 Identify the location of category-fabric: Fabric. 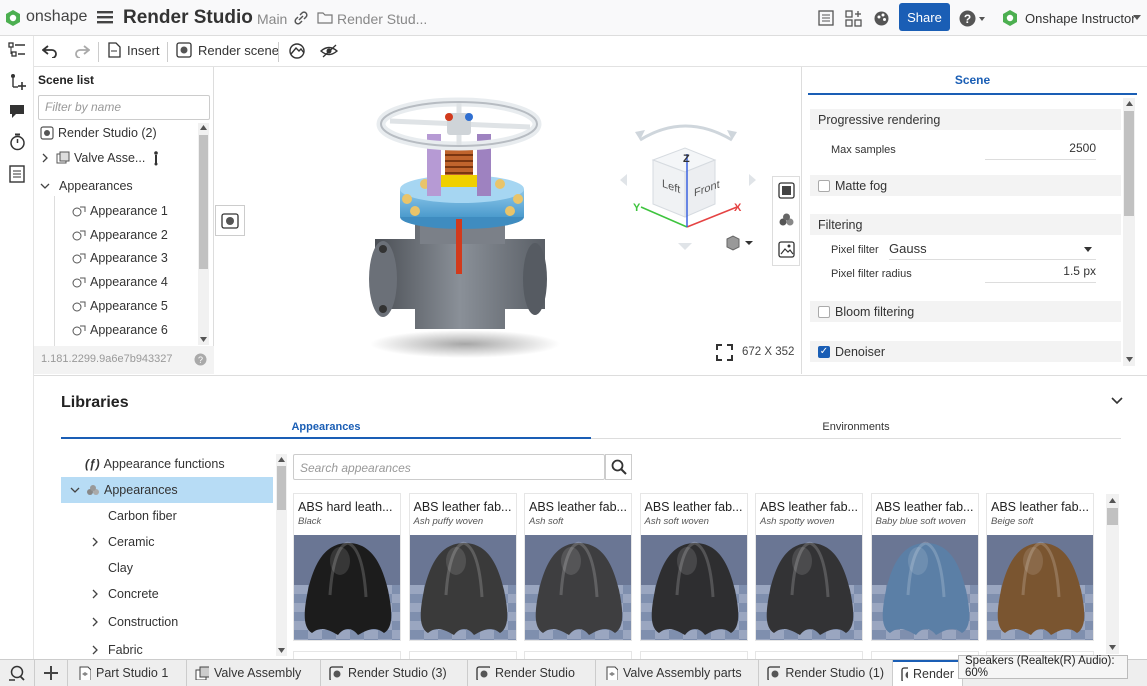
(116, 648).